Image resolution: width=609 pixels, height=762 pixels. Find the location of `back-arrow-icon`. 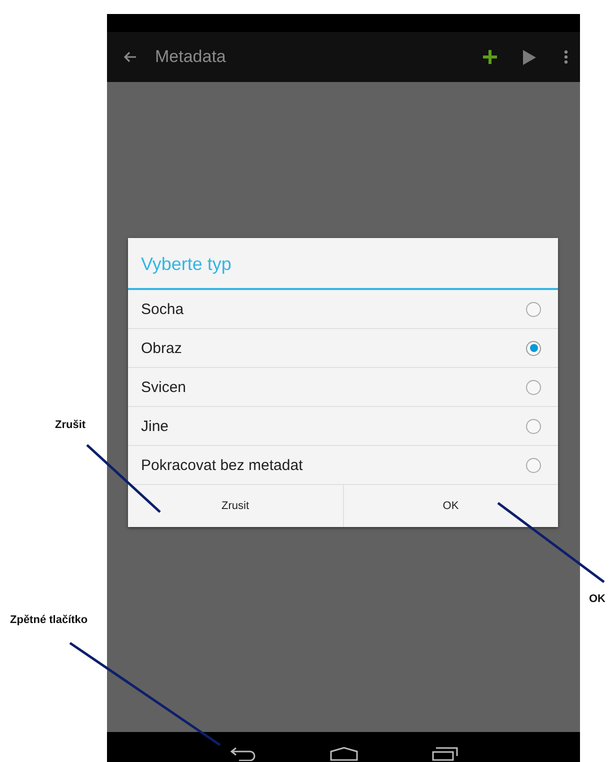

back-arrow-icon is located at coordinates (130, 57).